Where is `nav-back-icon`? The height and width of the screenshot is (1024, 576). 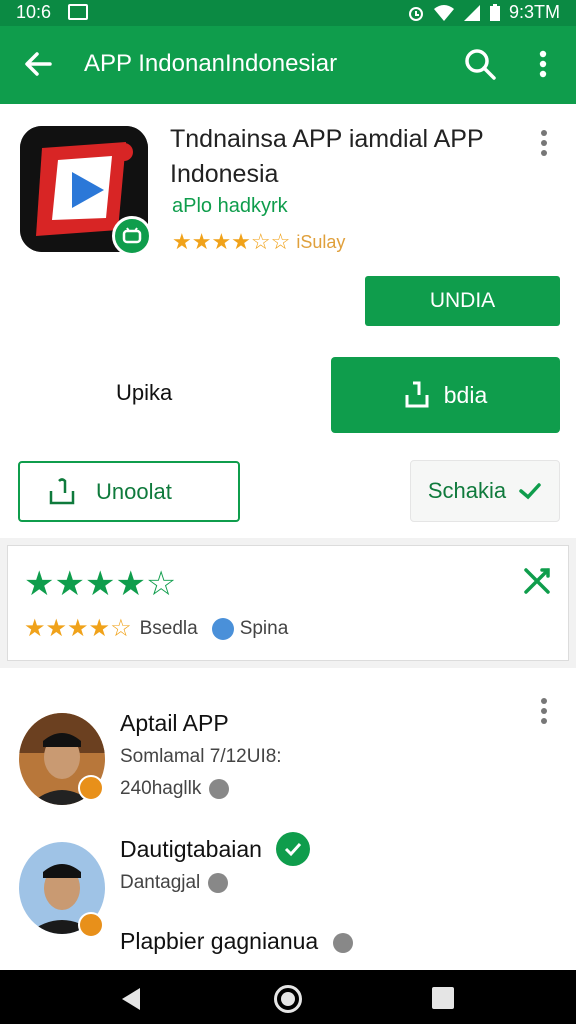
nav-back-icon is located at coordinates (131, 999).